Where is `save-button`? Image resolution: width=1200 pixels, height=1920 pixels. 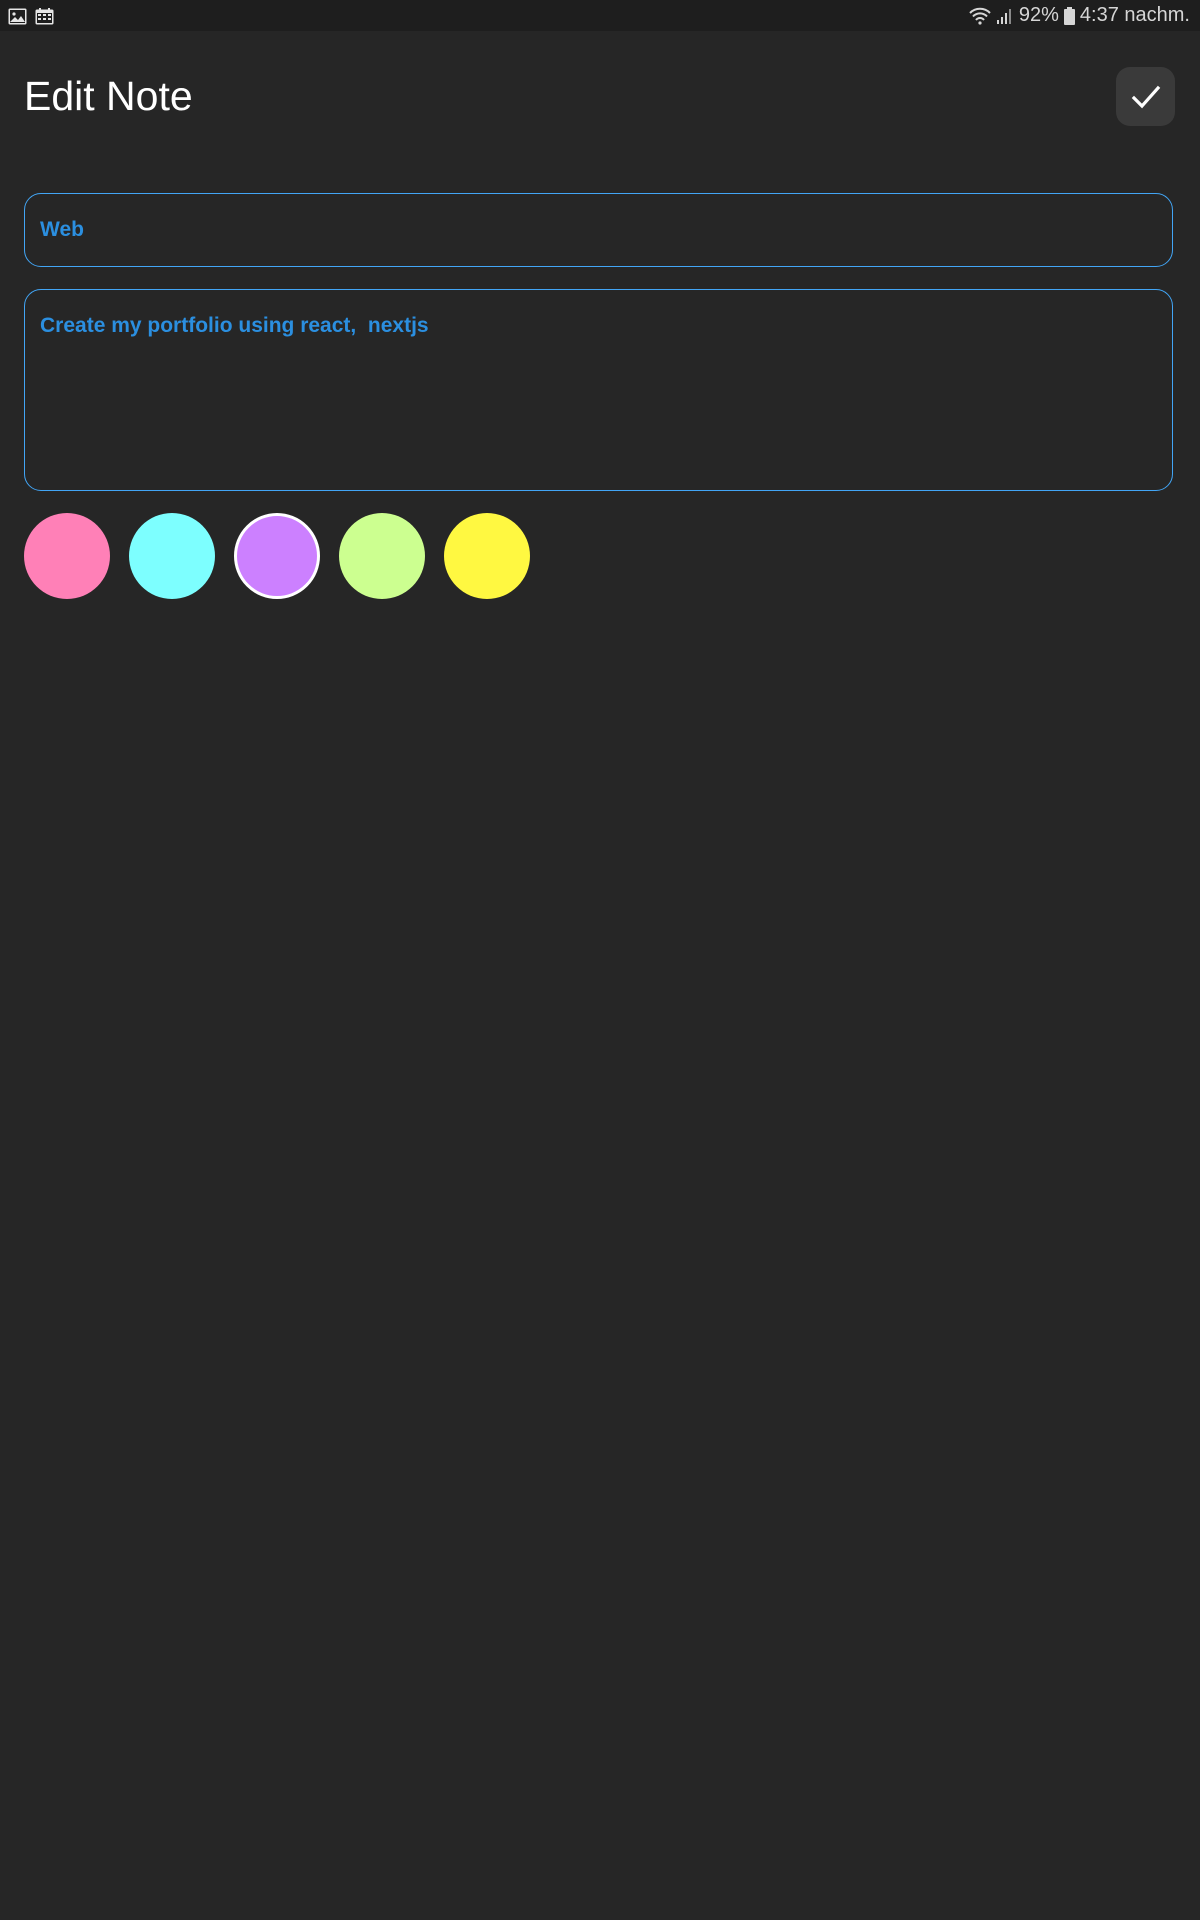
save-button is located at coordinates (1145, 96).